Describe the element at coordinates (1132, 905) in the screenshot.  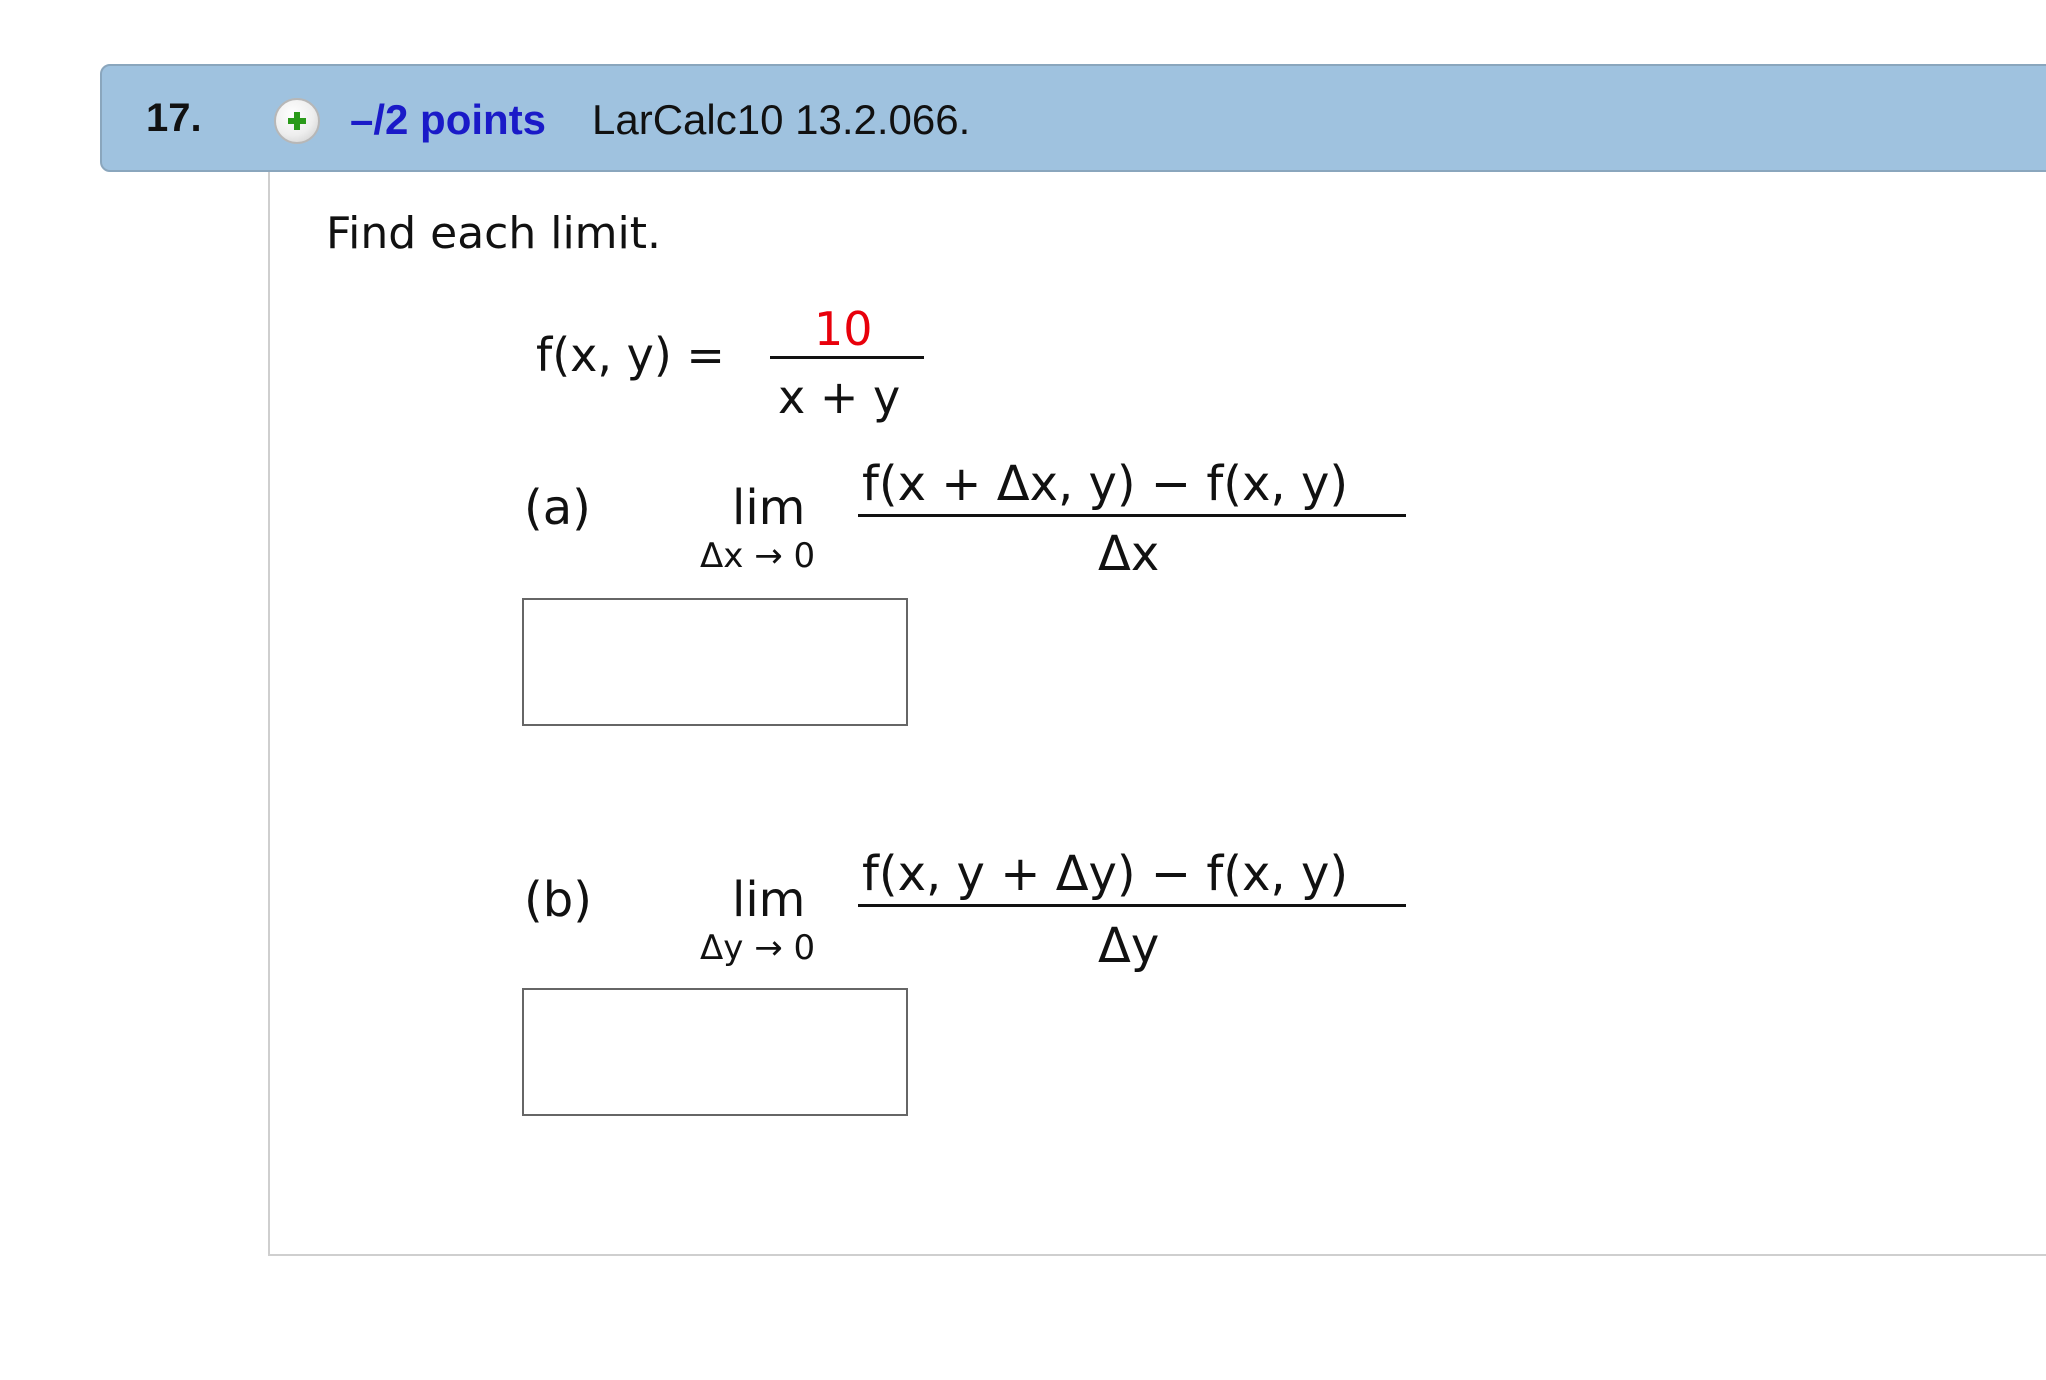
I see `part-b-fraction-bar` at that location.